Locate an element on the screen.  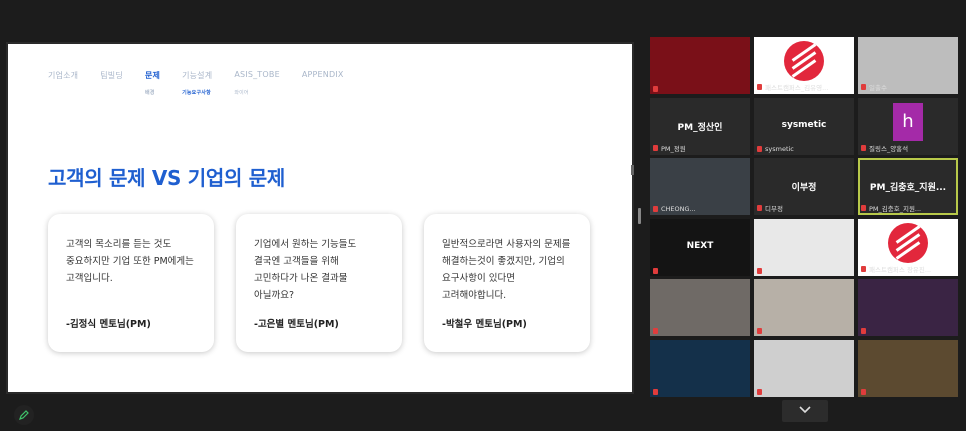
quote-author: -고은별 멘토님(PM) is located at coordinates (296, 324).